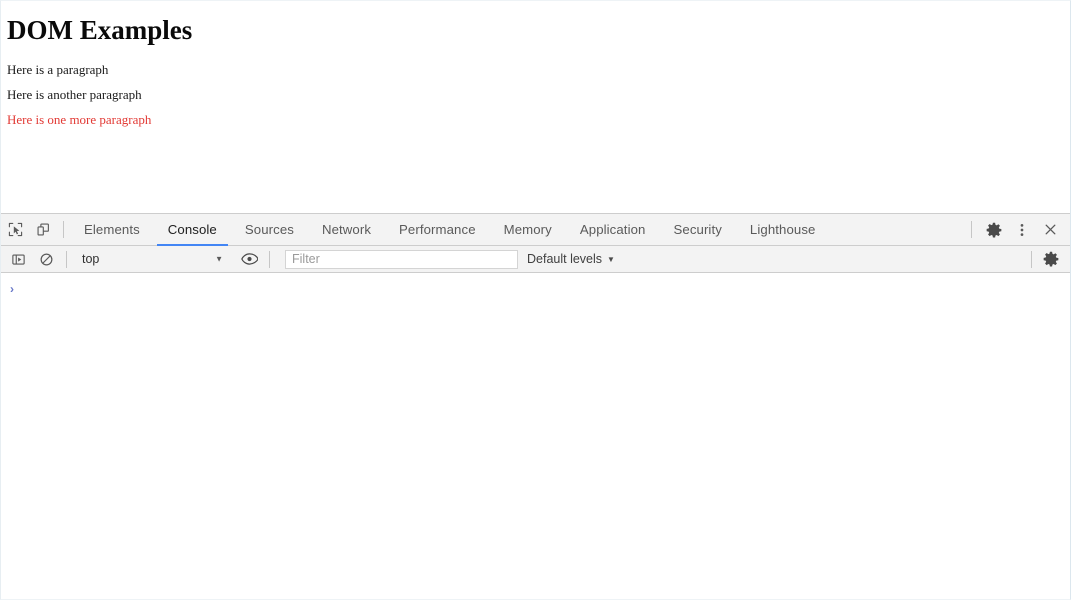  I want to click on console-levels-label: Default levels, so click(565, 259).